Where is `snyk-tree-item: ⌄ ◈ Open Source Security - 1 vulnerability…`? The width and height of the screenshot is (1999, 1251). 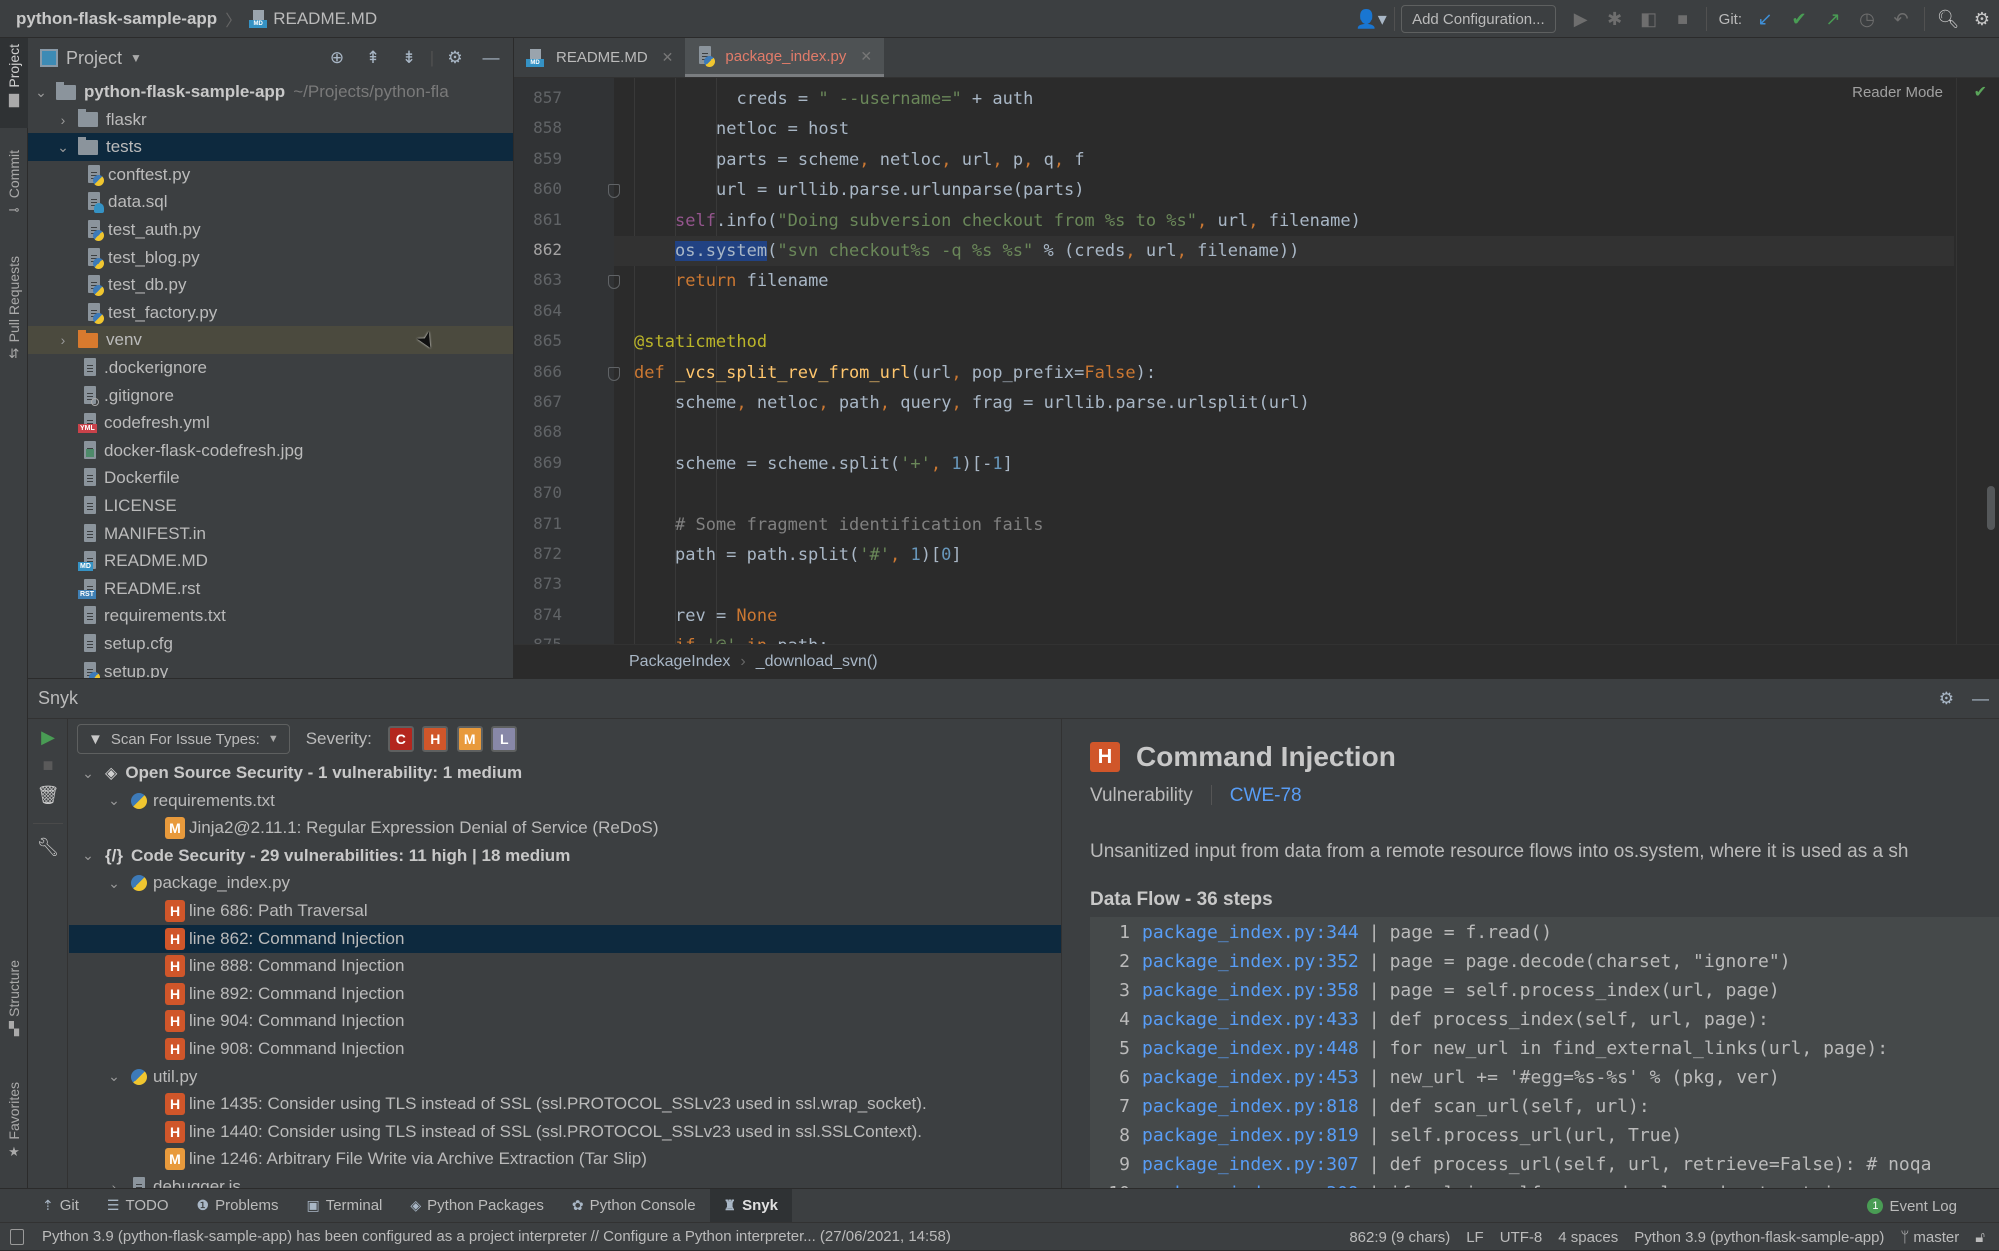
snyk-tree-item: ⌄ ◈ Open Source Security - 1 vulnerability… is located at coordinates (565, 773).